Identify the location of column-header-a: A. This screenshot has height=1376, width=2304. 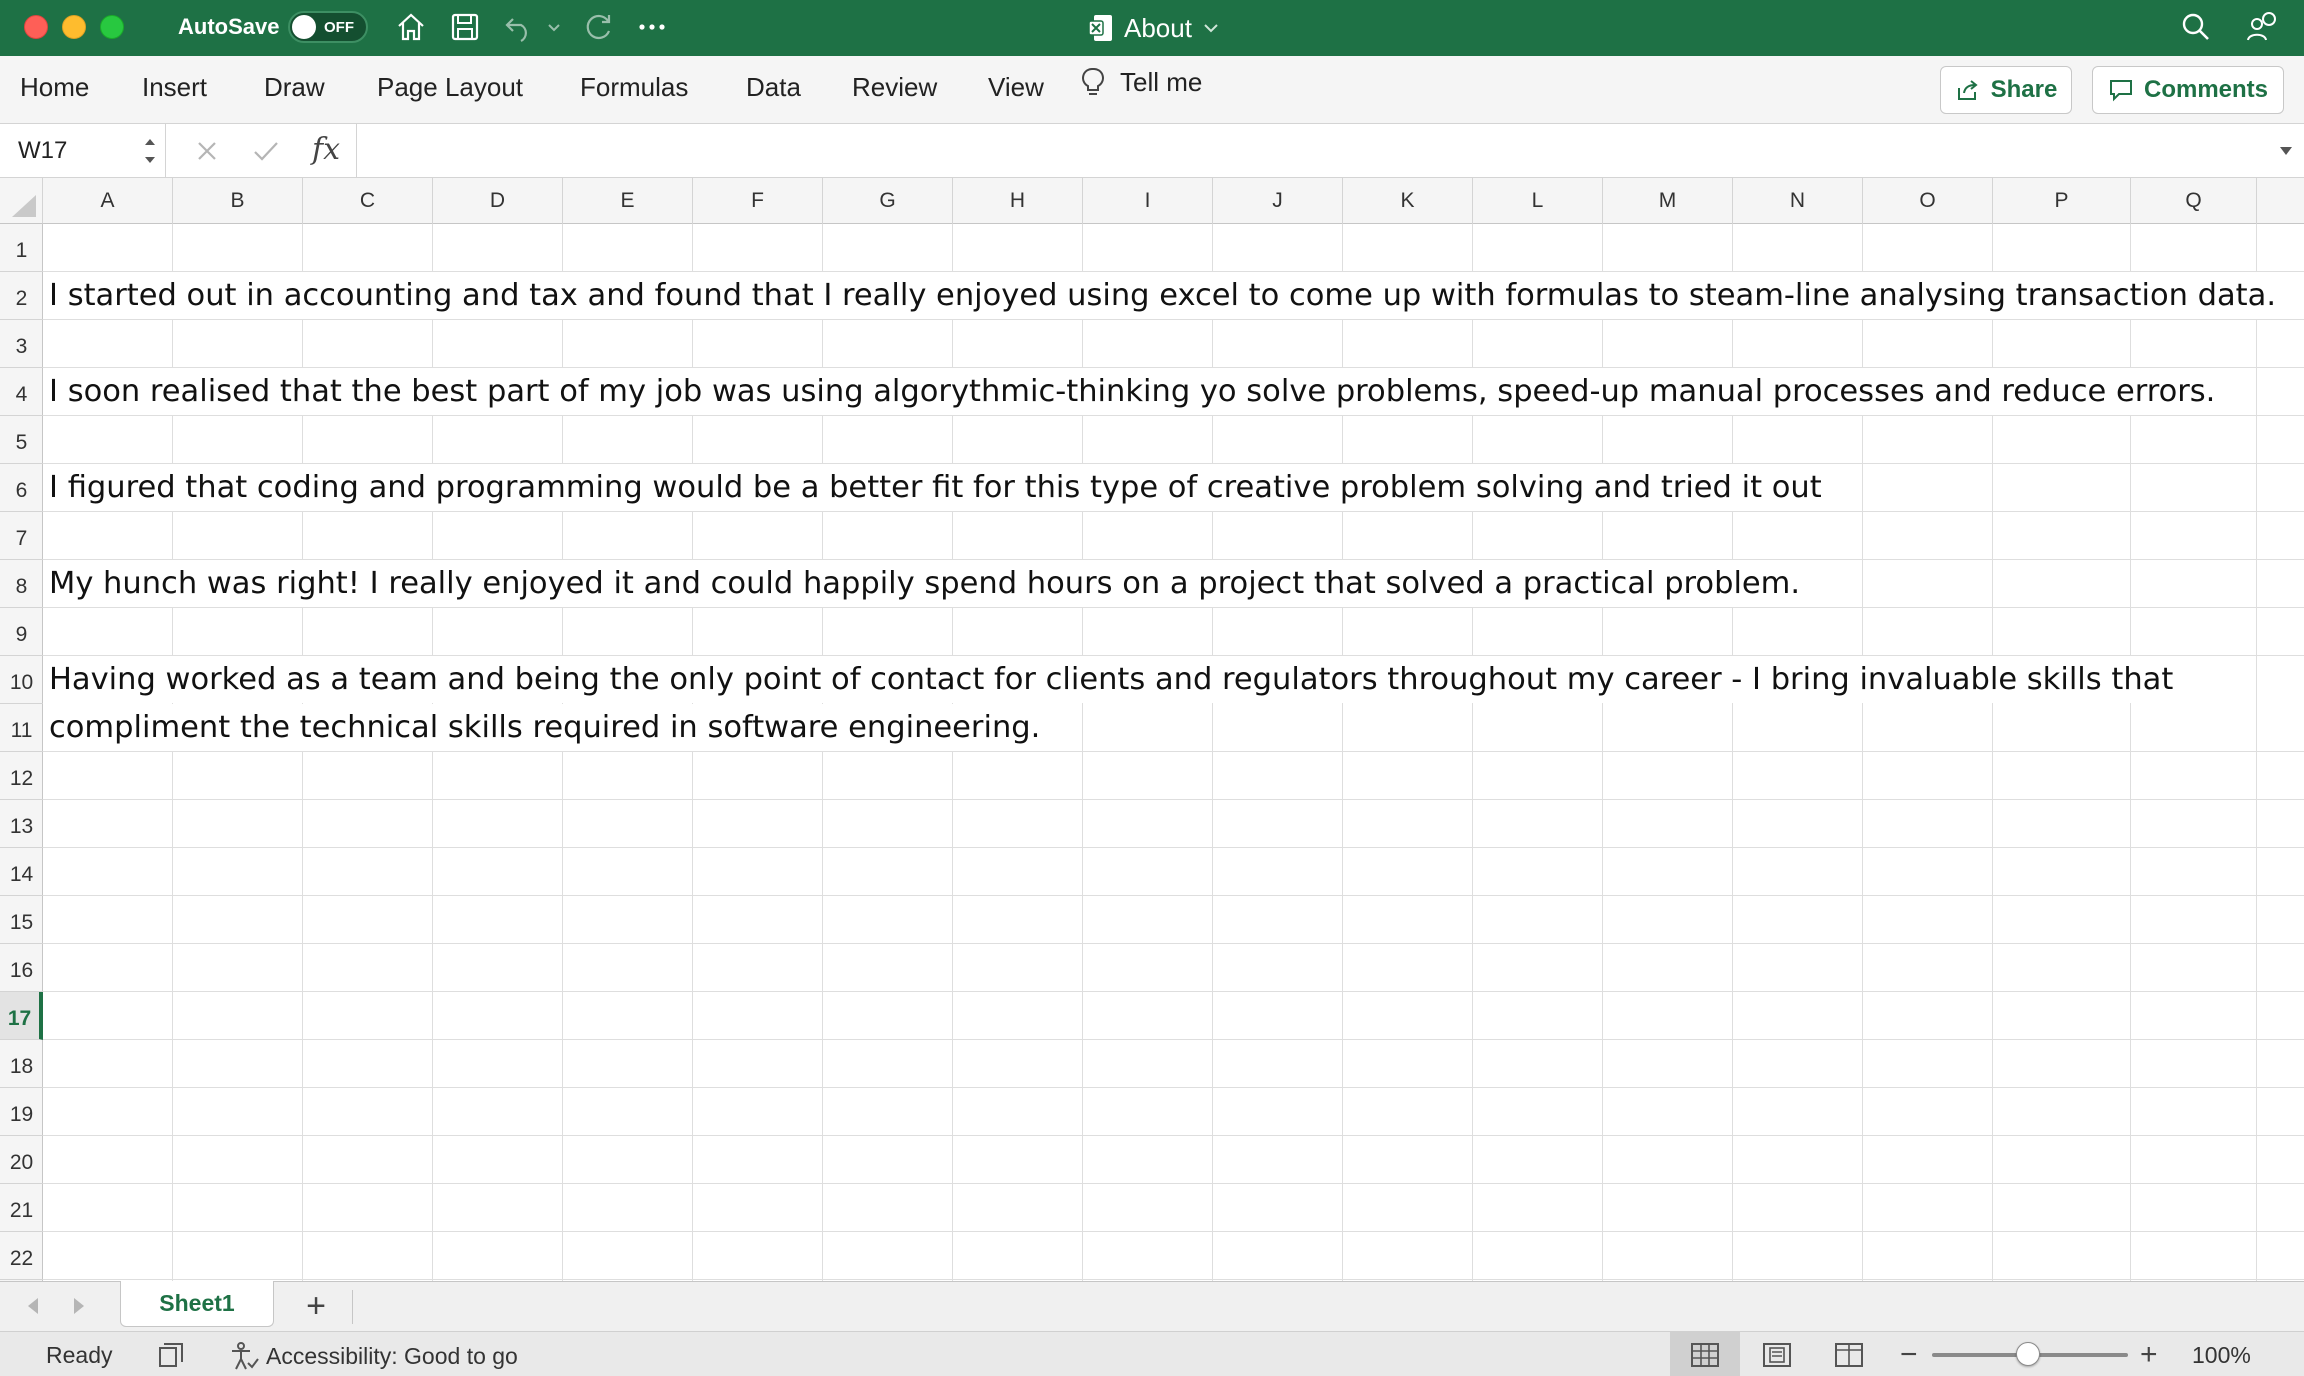
(108, 201).